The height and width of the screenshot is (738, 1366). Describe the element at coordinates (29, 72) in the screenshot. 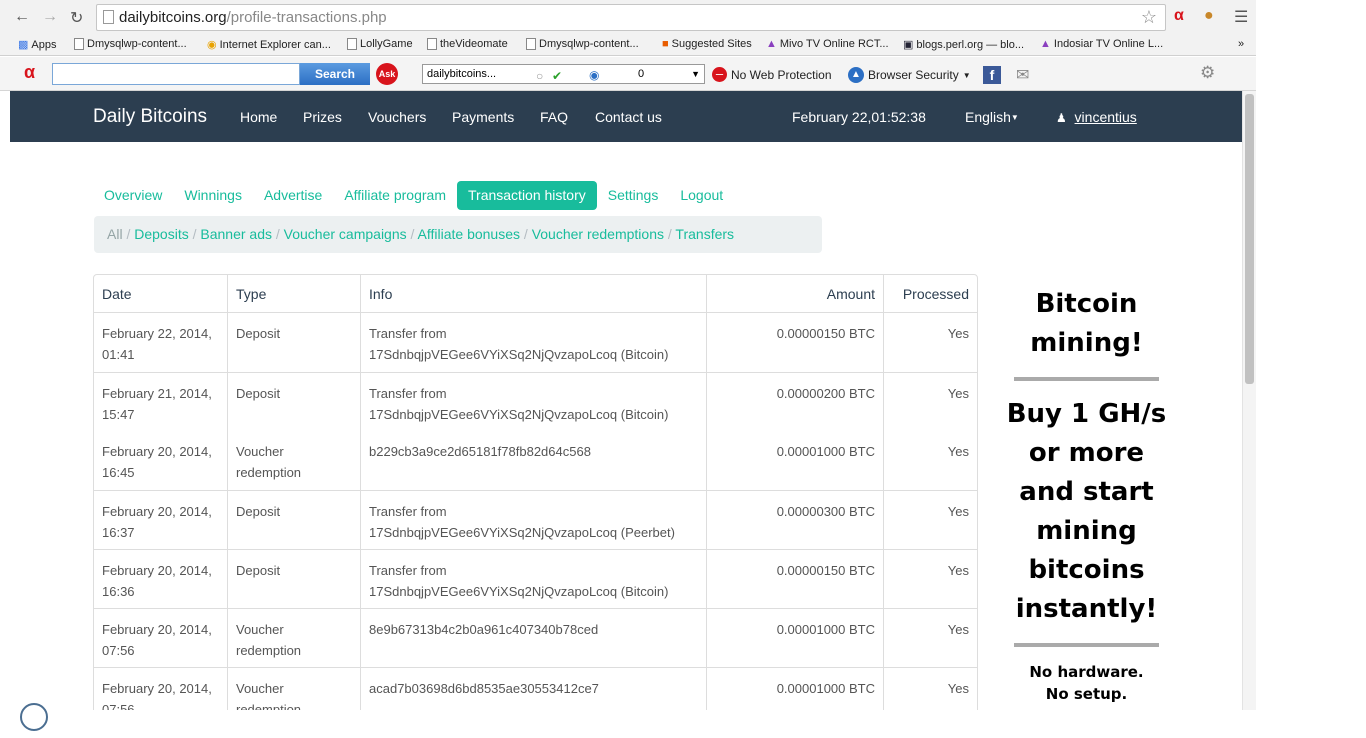

I see `avira-logo-icon: α` at that location.